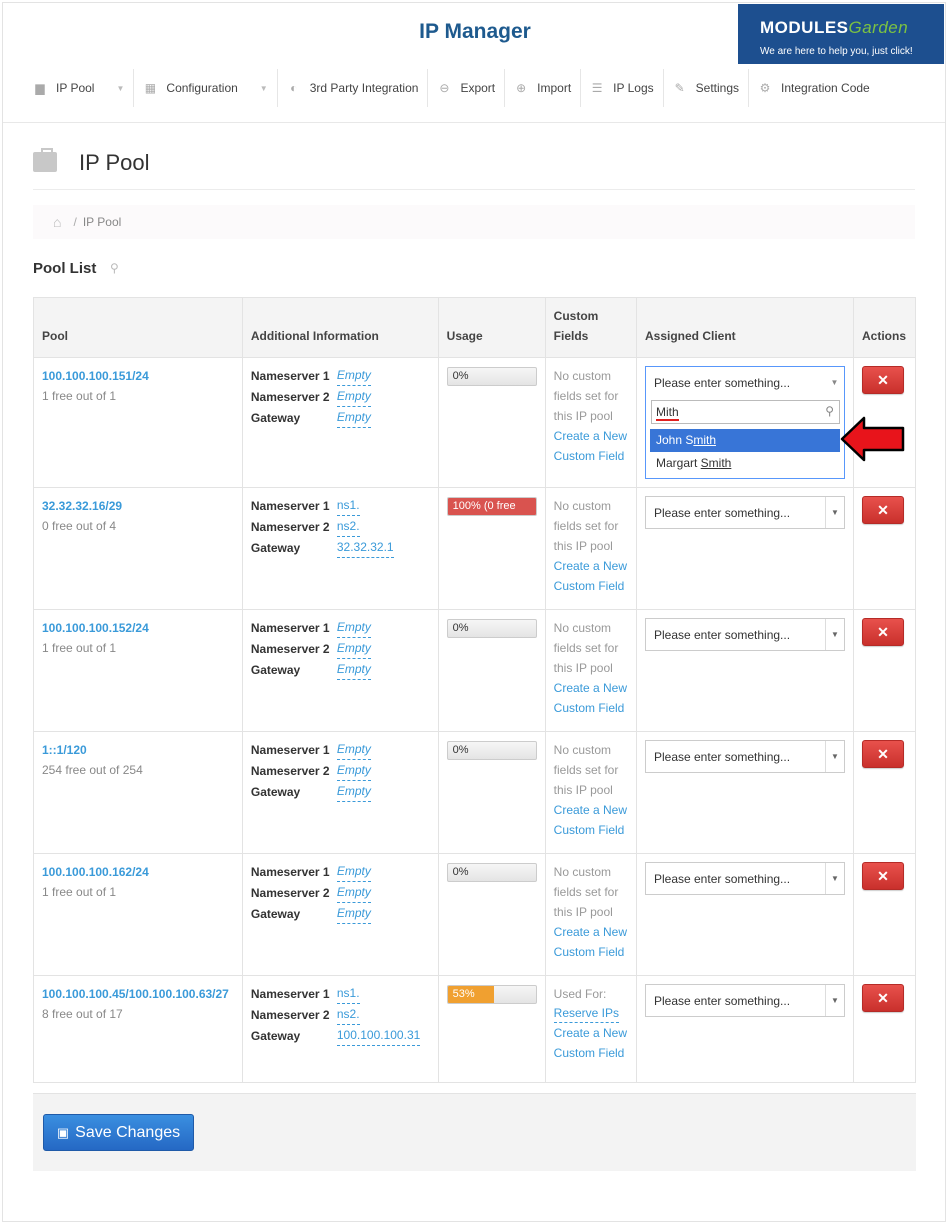  What do you see at coordinates (586, 1013) in the screenshot?
I see `reserve-ips-link: Reserve IPs` at bounding box center [586, 1013].